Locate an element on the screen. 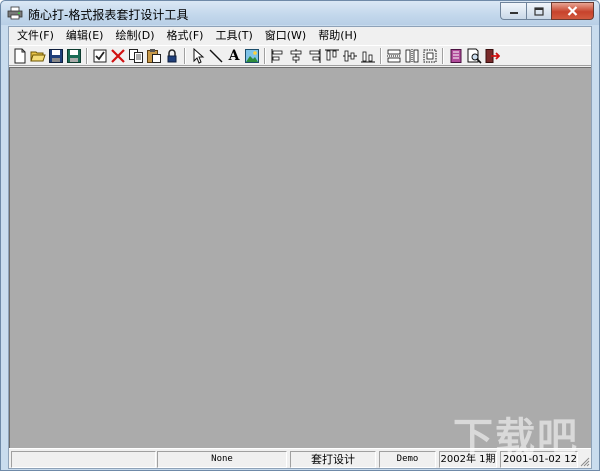 This screenshot has width=600, height=471. checkbox-icon is located at coordinates (100, 56).